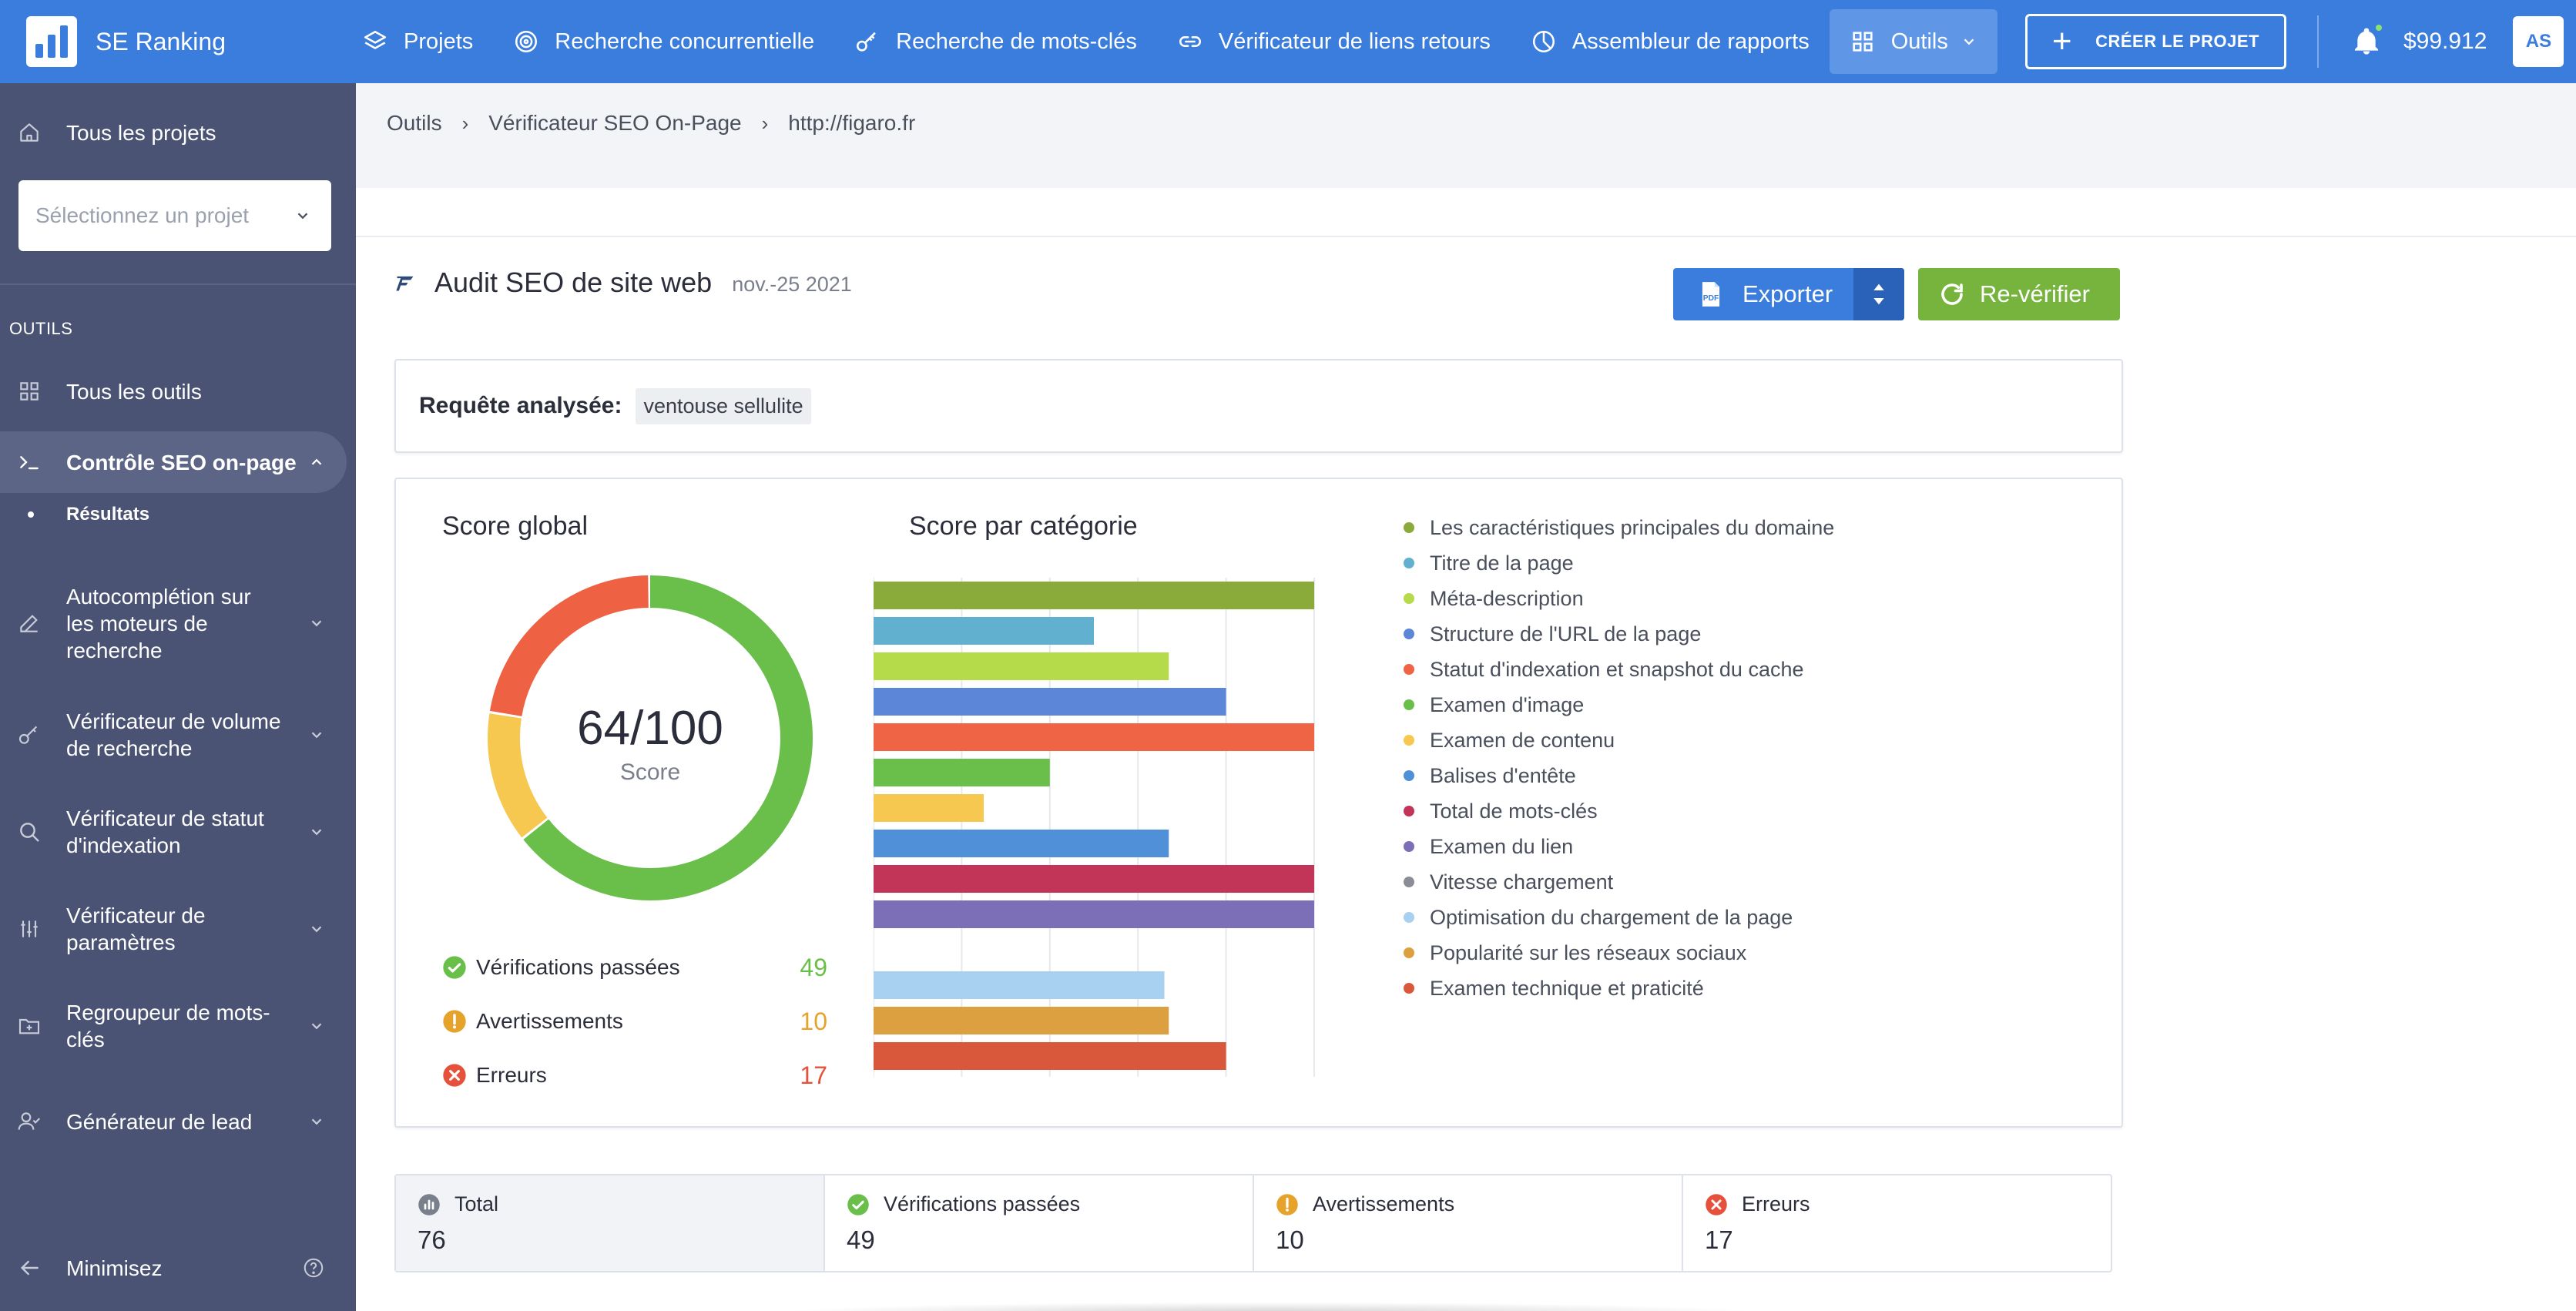 Image resolution: width=2576 pixels, height=1311 pixels. I want to click on bar-chart-icon, so click(429, 1204).